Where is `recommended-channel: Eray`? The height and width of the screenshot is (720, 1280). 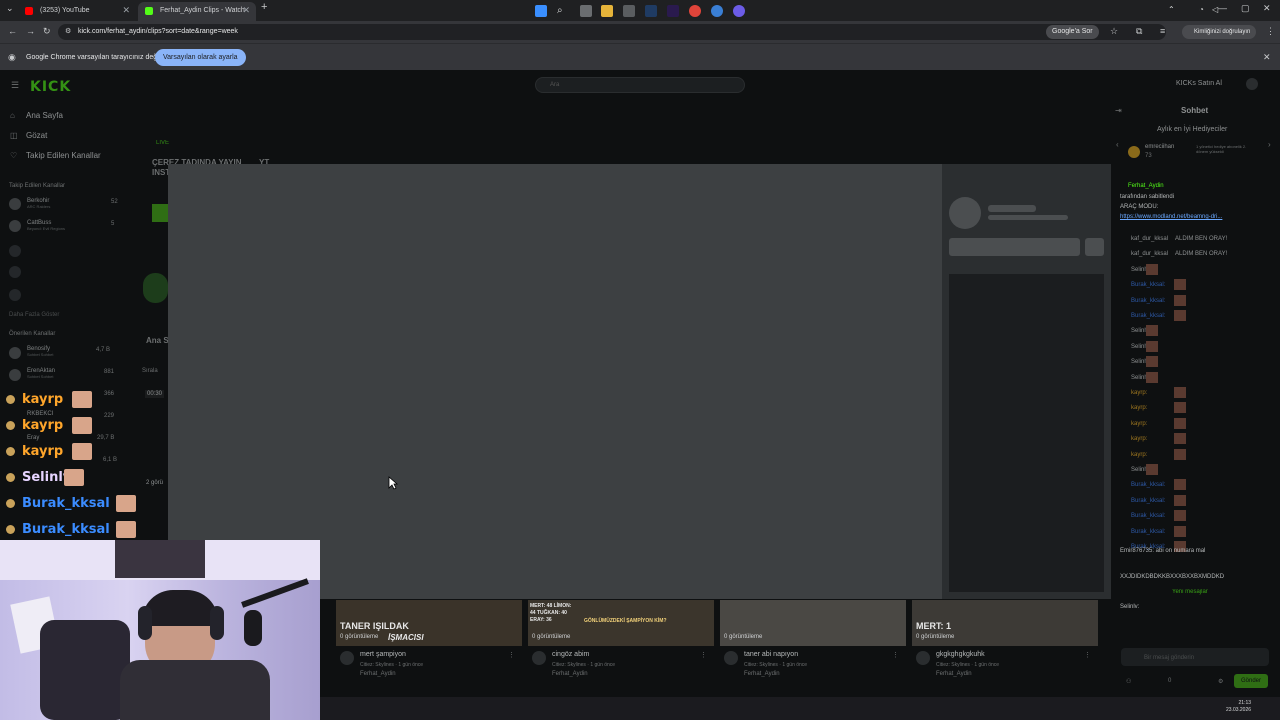
recommended-channel: Eray is located at coordinates (33, 438).